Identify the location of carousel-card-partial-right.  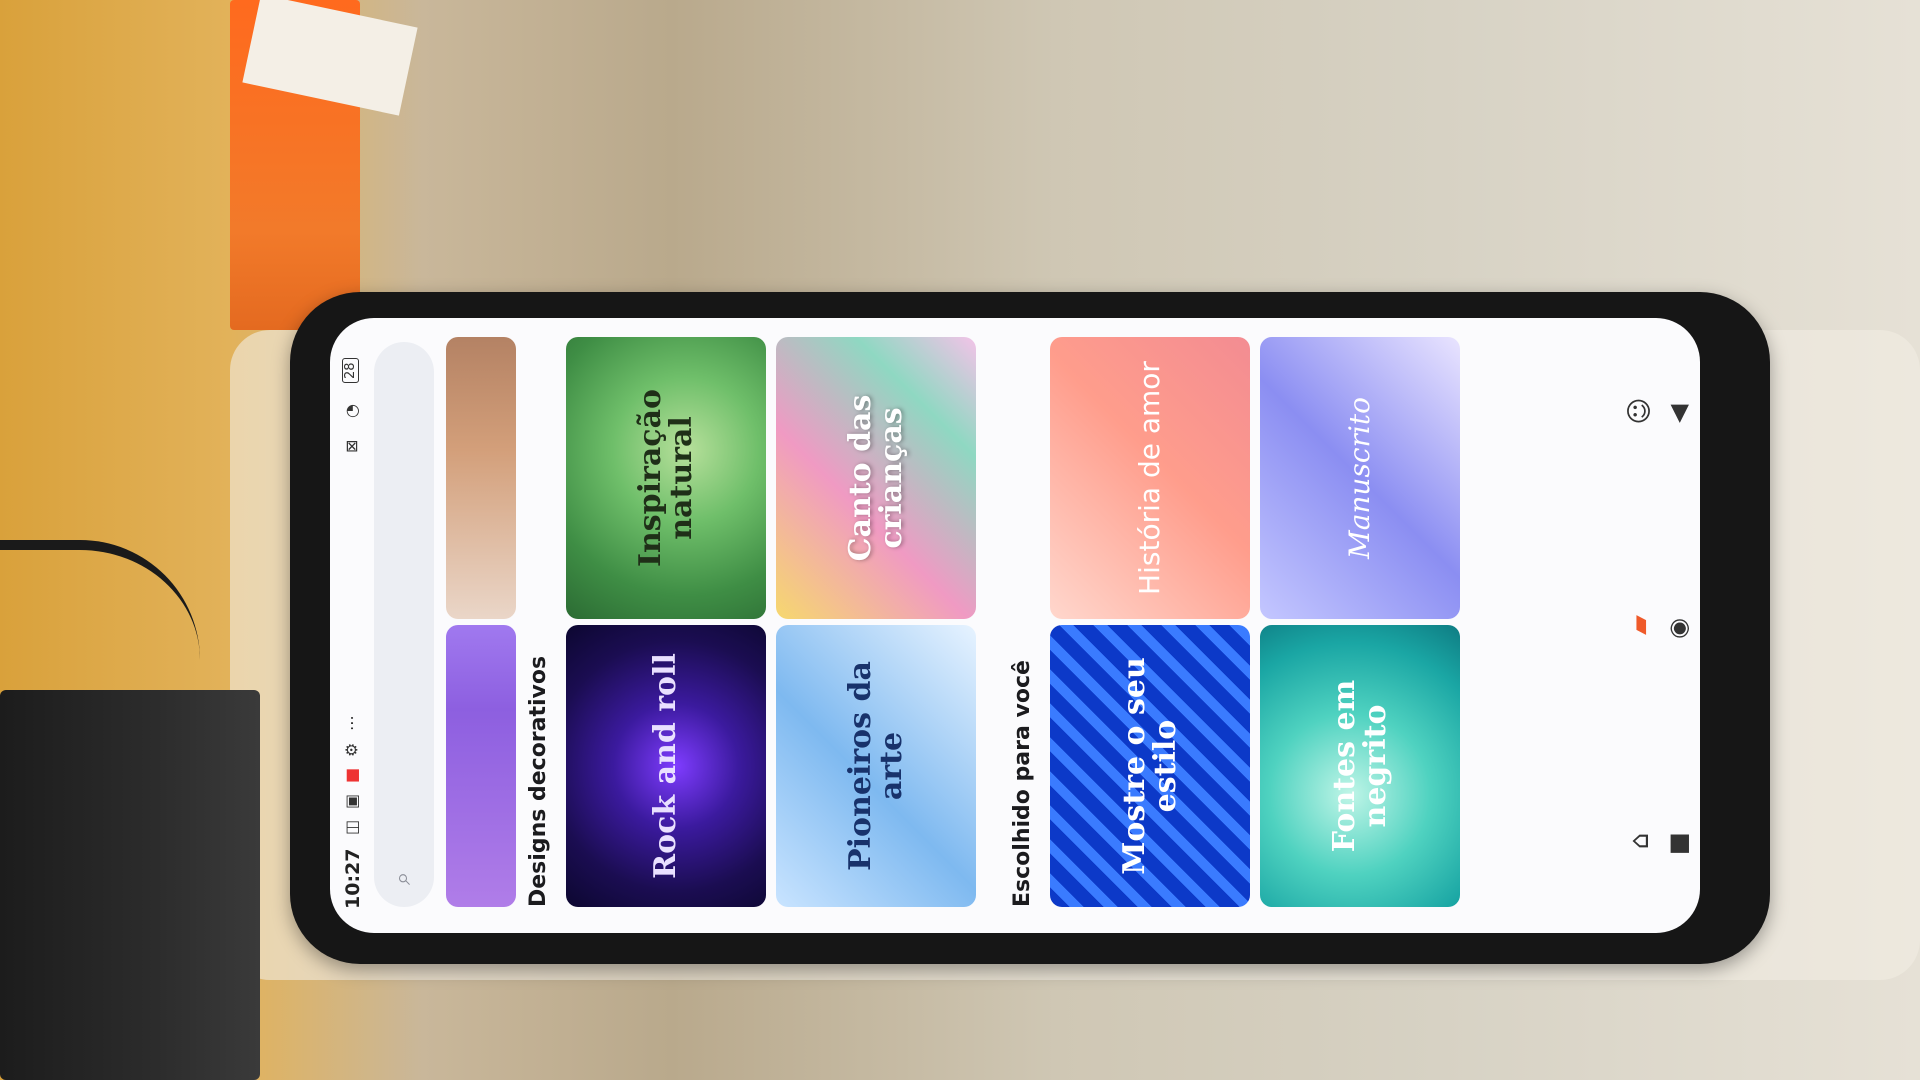
(481, 478).